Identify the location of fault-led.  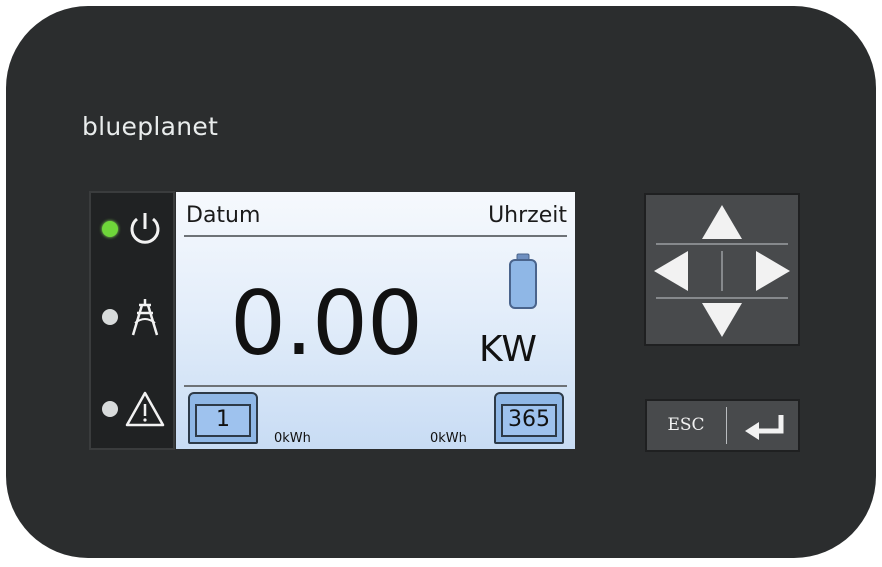
(110, 409).